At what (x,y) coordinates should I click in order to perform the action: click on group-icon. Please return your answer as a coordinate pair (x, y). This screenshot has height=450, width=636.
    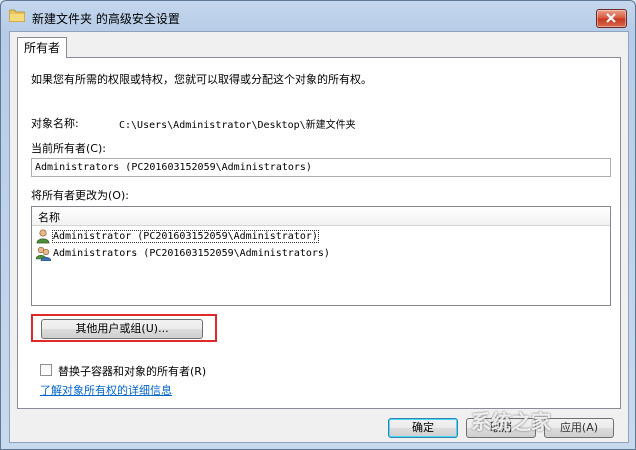
    Looking at the image, I should click on (43, 253).